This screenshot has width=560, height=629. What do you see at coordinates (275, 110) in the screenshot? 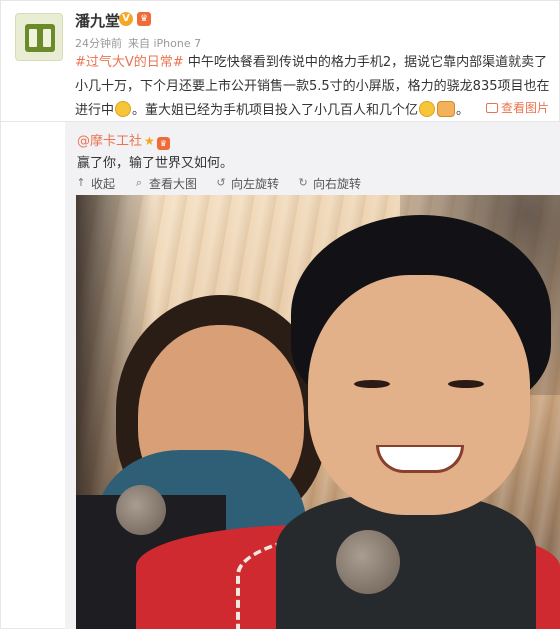
I see `post-text-part2: 。董大姐已经为手机项目投入了小几百人和几个亿` at bounding box center [275, 110].